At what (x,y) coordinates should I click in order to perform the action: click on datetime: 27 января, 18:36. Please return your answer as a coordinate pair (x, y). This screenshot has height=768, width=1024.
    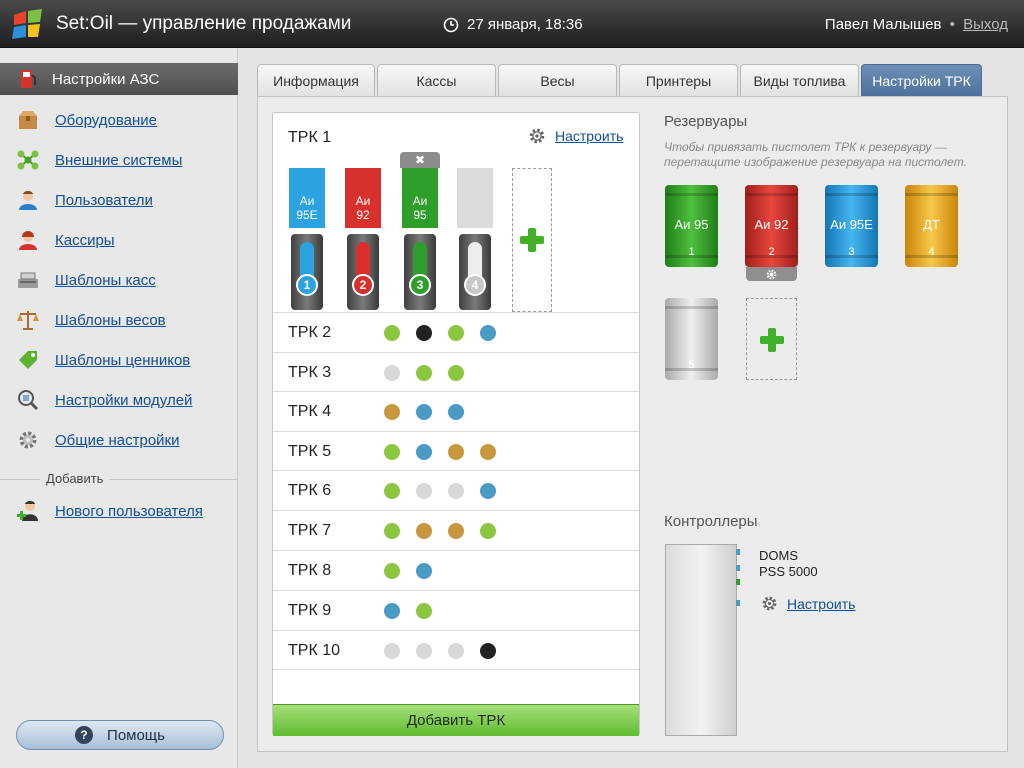
    Looking at the image, I should click on (513, 24).